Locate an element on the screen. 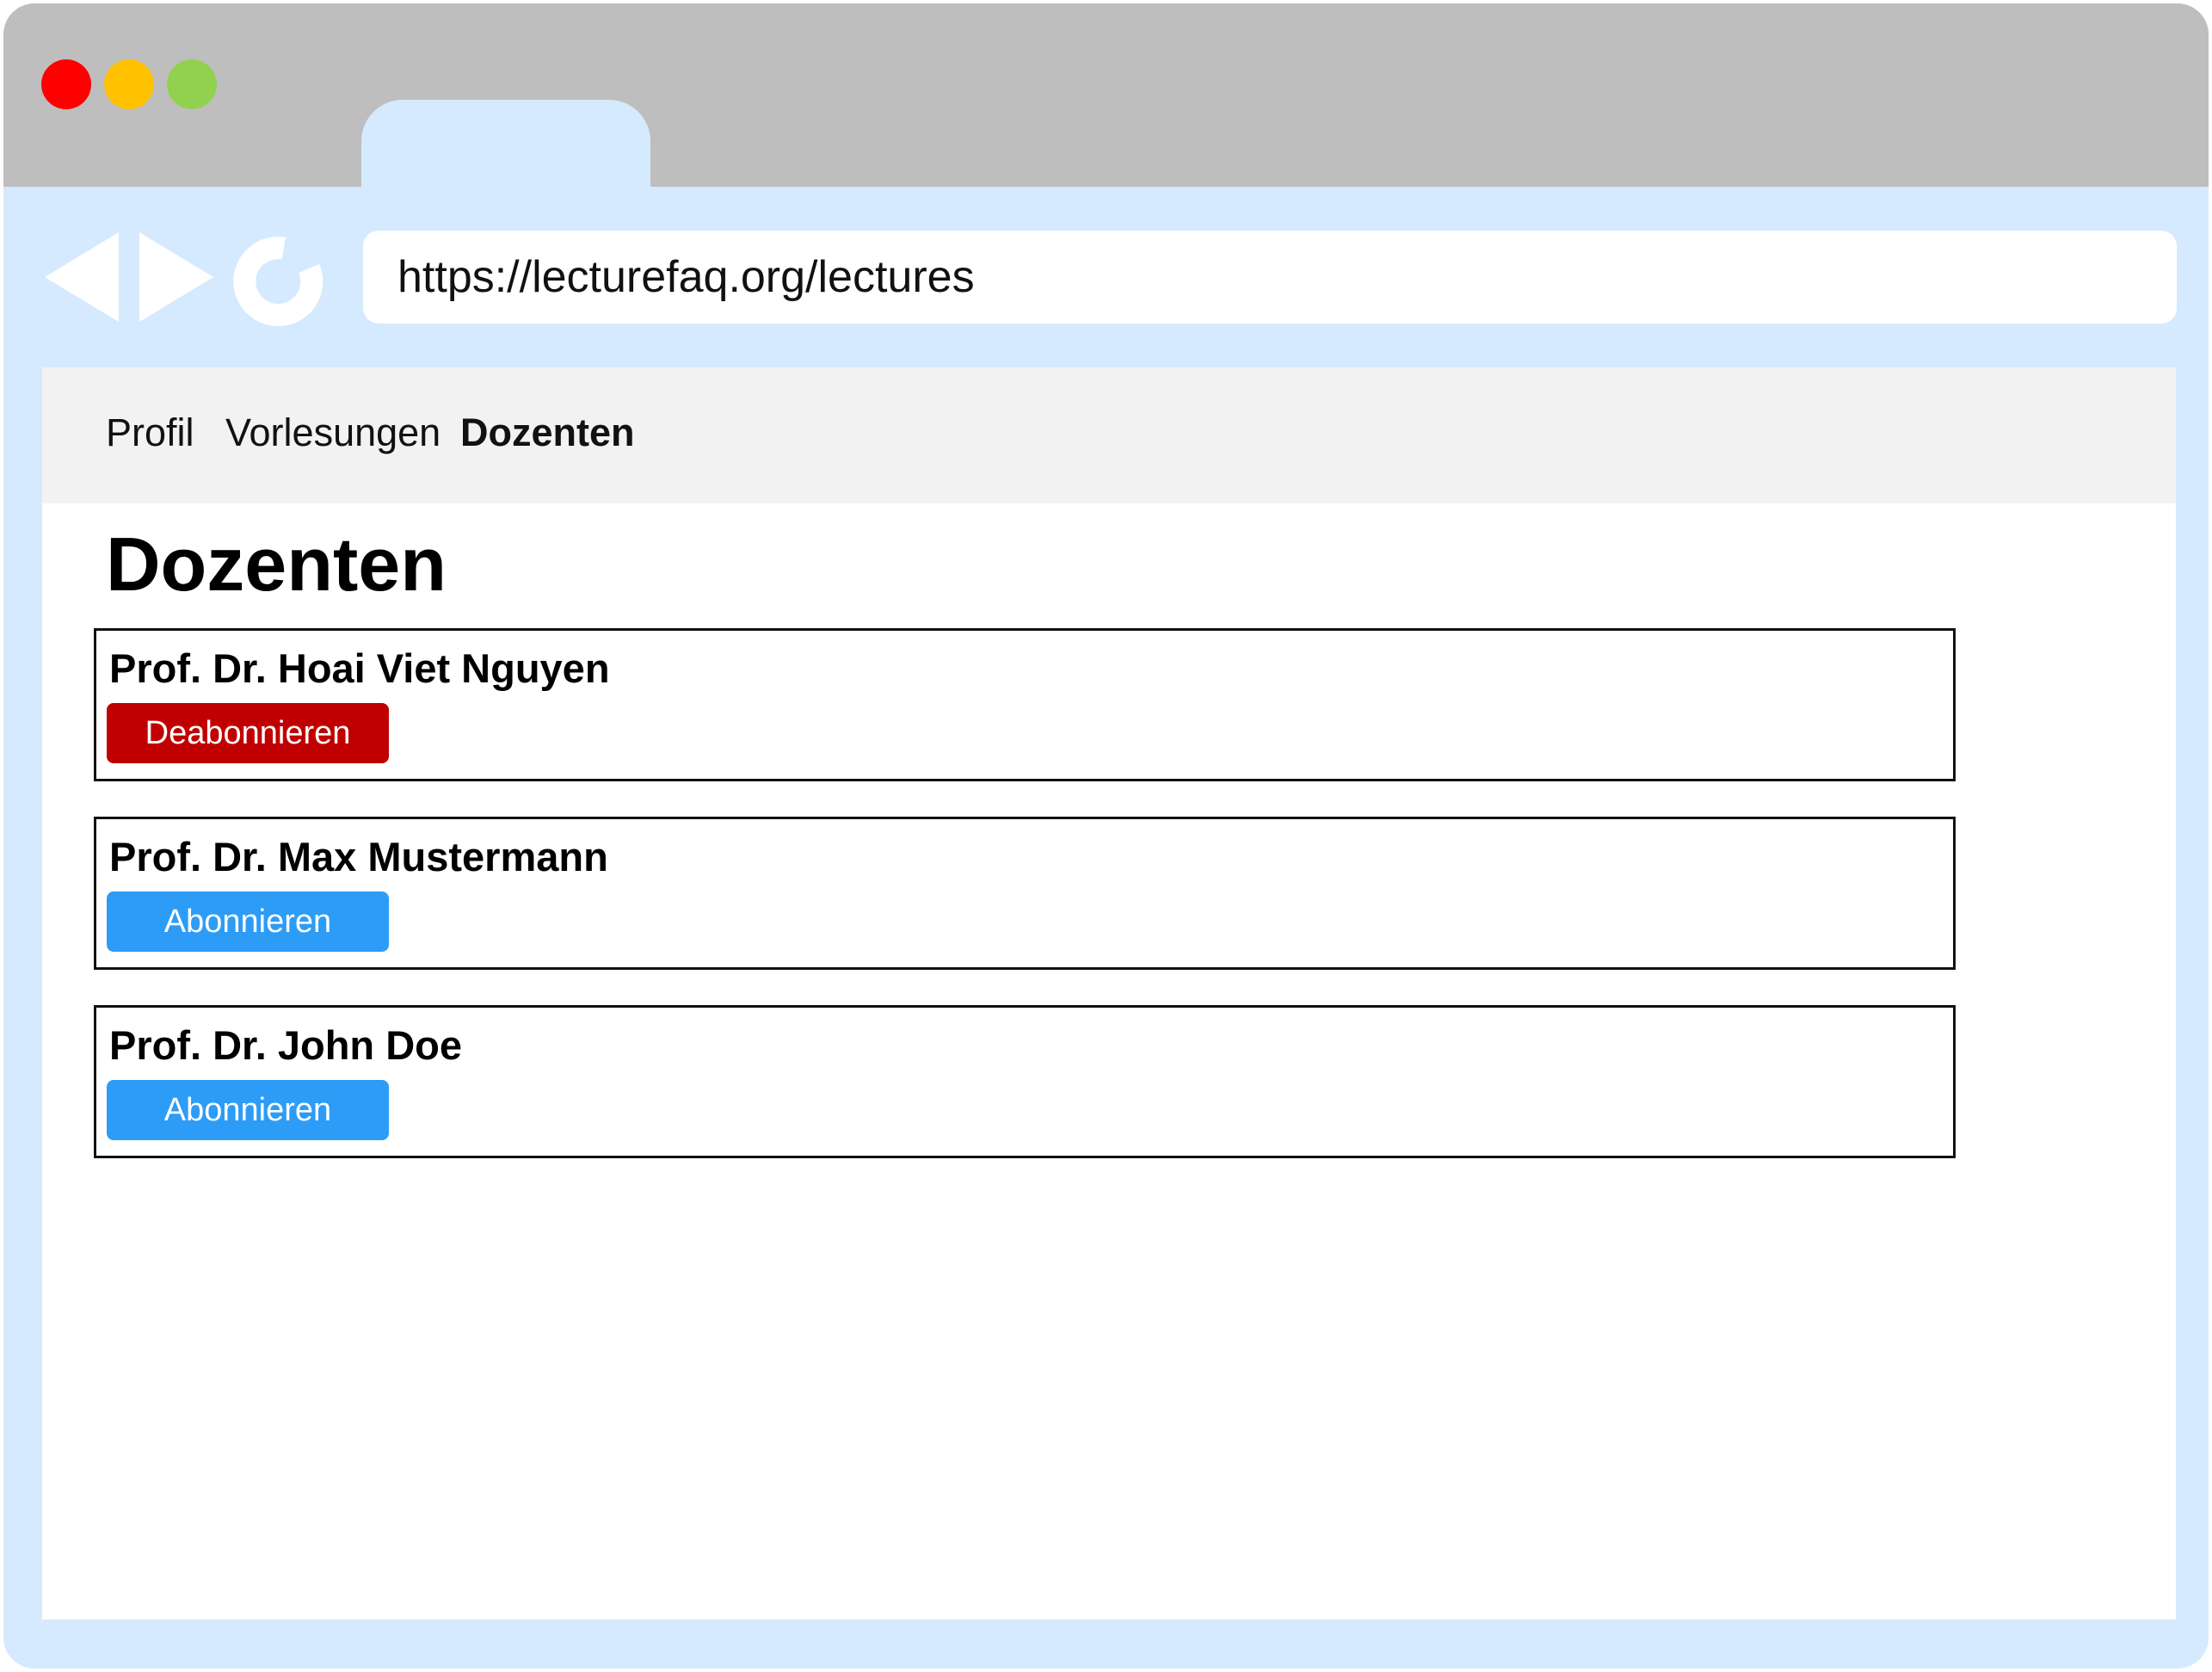 Image resolution: width=2212 pixels, height=1672 pixels. nav-link-vorlesungen: Vorlesungen is located at coordinates (333, 432).